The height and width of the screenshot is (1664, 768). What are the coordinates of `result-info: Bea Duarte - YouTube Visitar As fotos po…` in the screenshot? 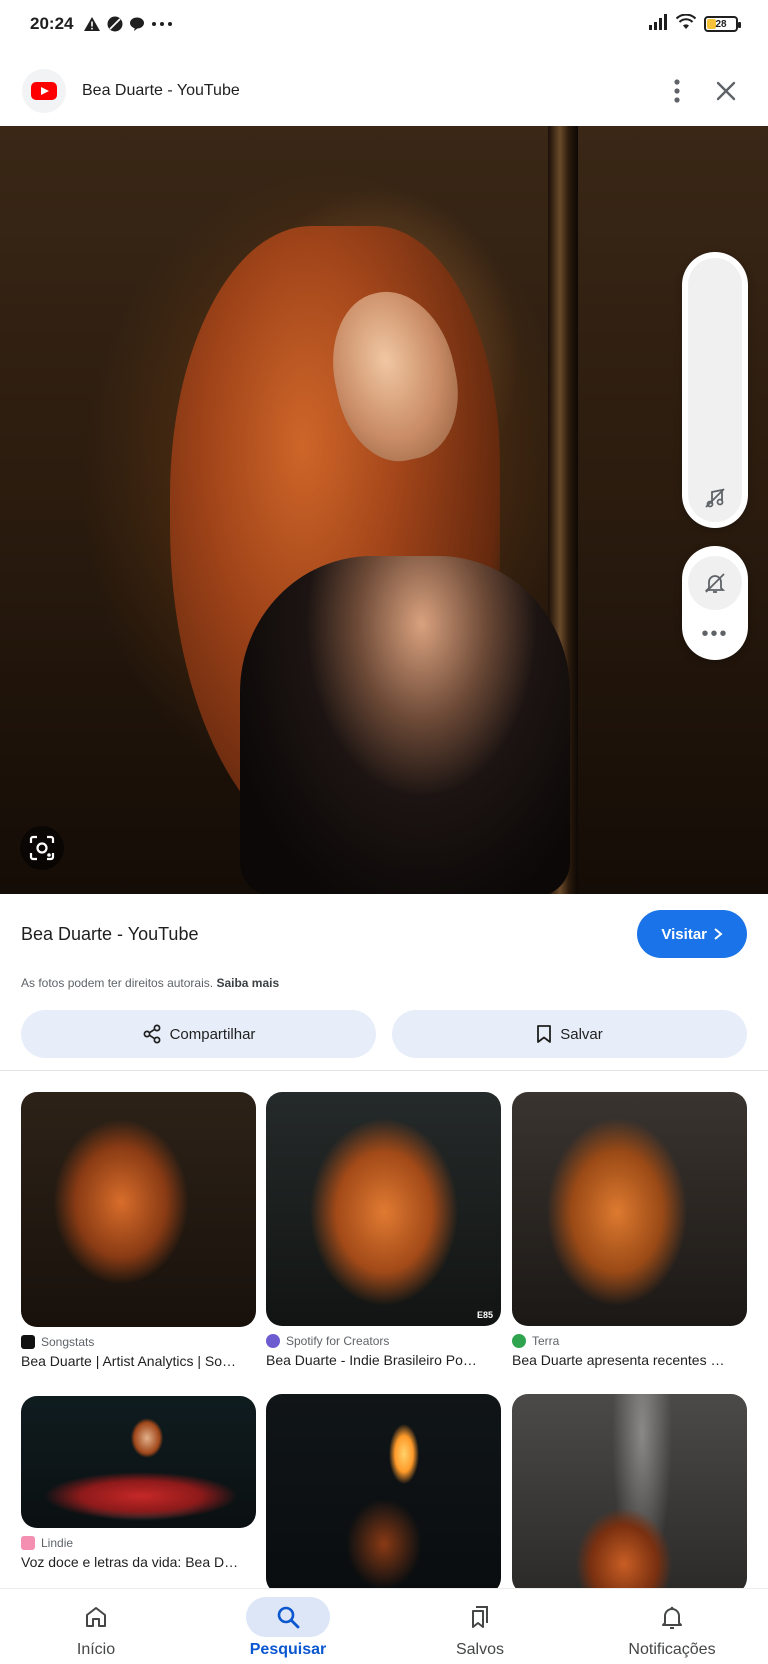 It's located at (384, 982).